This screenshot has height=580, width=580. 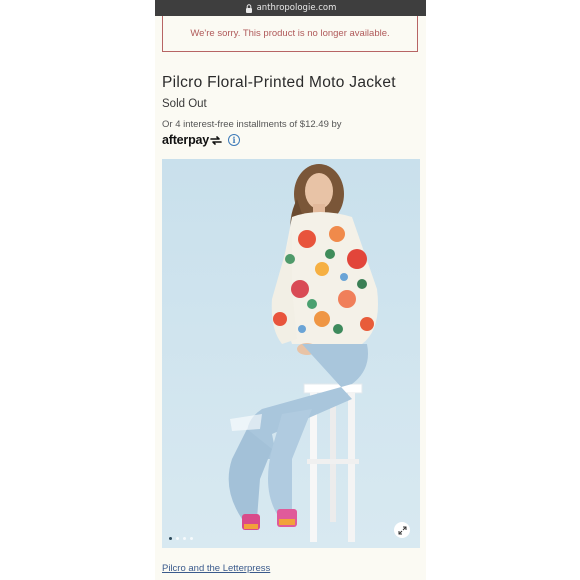 I want to click on browser-url-bar: anthropologie.com, so click(x=290, y=8).